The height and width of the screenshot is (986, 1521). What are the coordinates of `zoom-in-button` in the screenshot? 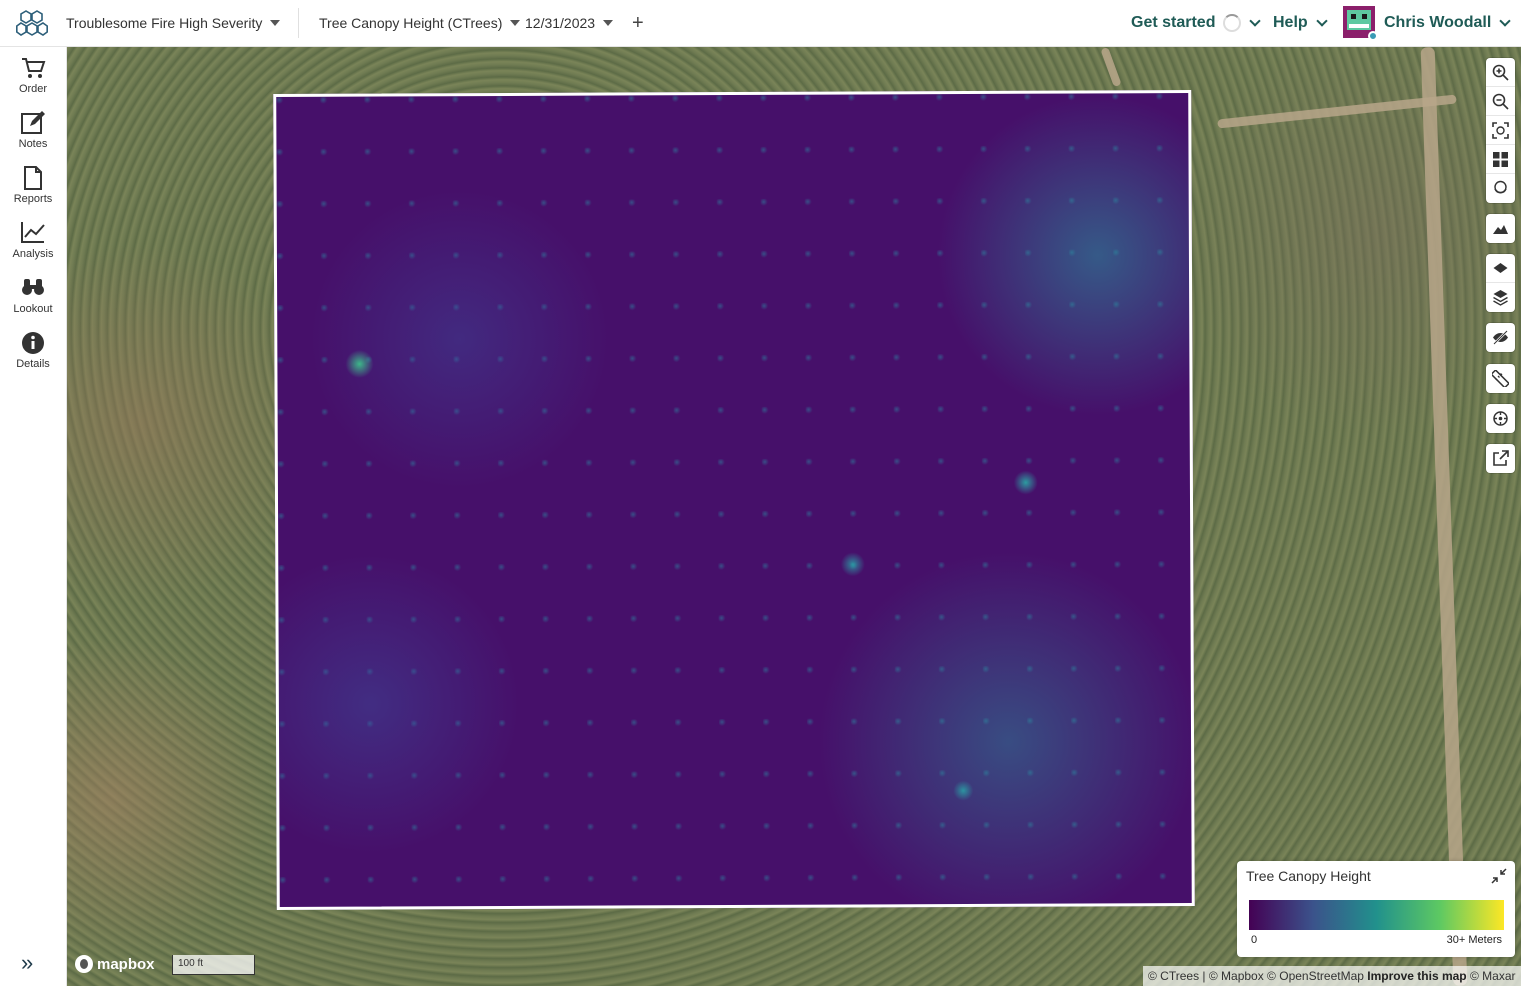 It's located at (1500, 72).